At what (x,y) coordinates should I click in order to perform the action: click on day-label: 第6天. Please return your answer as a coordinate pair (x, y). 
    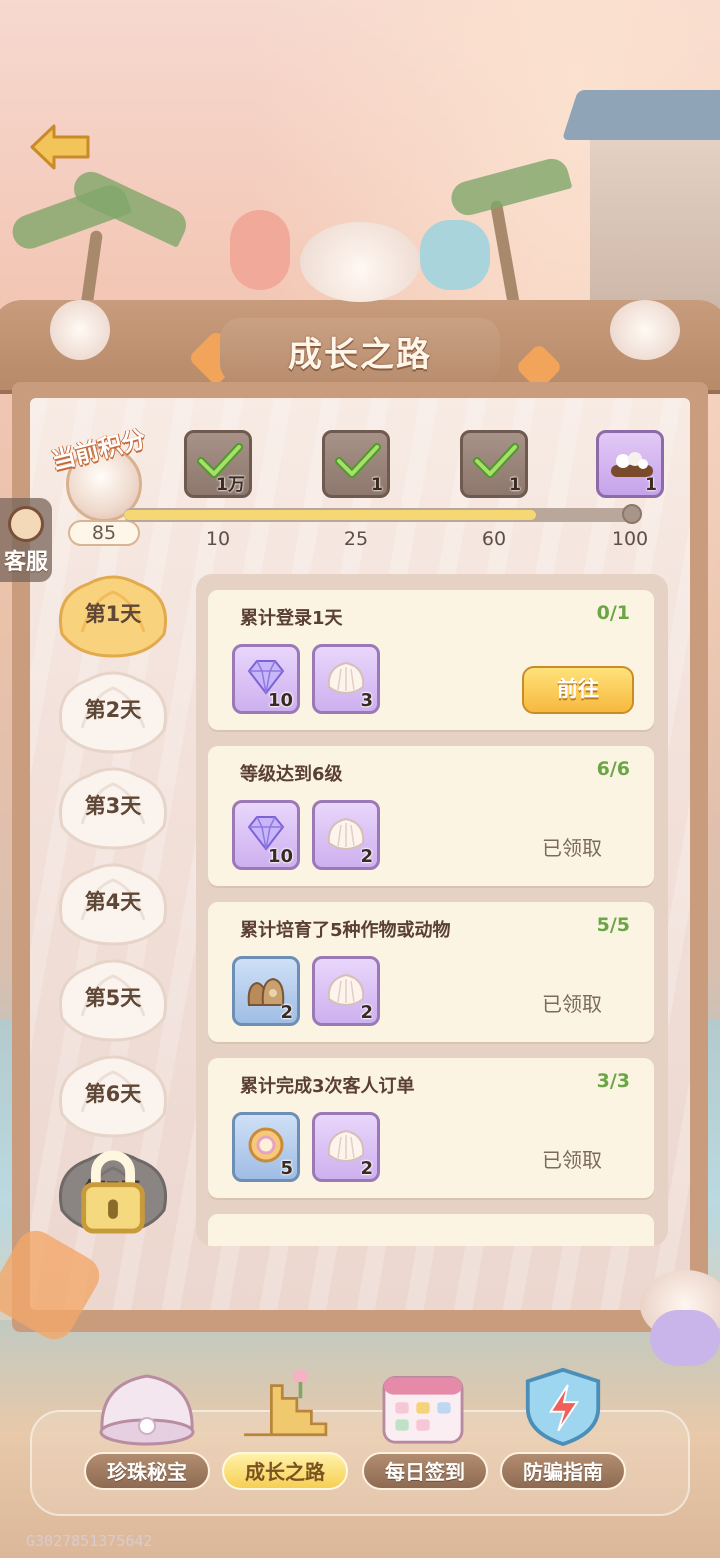
    Looking at the image, I should click on (113, 1094).